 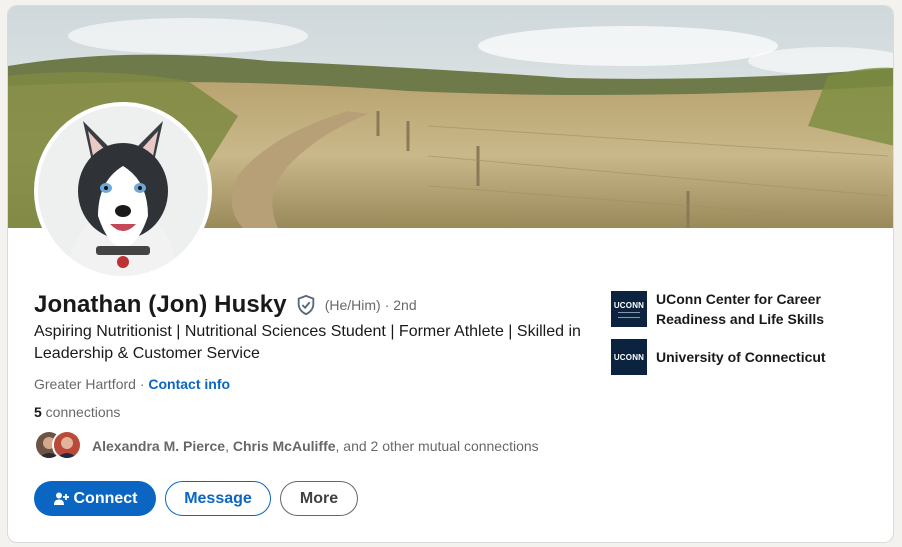 I want to click on connections-number: 5, so click(x=38, y=412).